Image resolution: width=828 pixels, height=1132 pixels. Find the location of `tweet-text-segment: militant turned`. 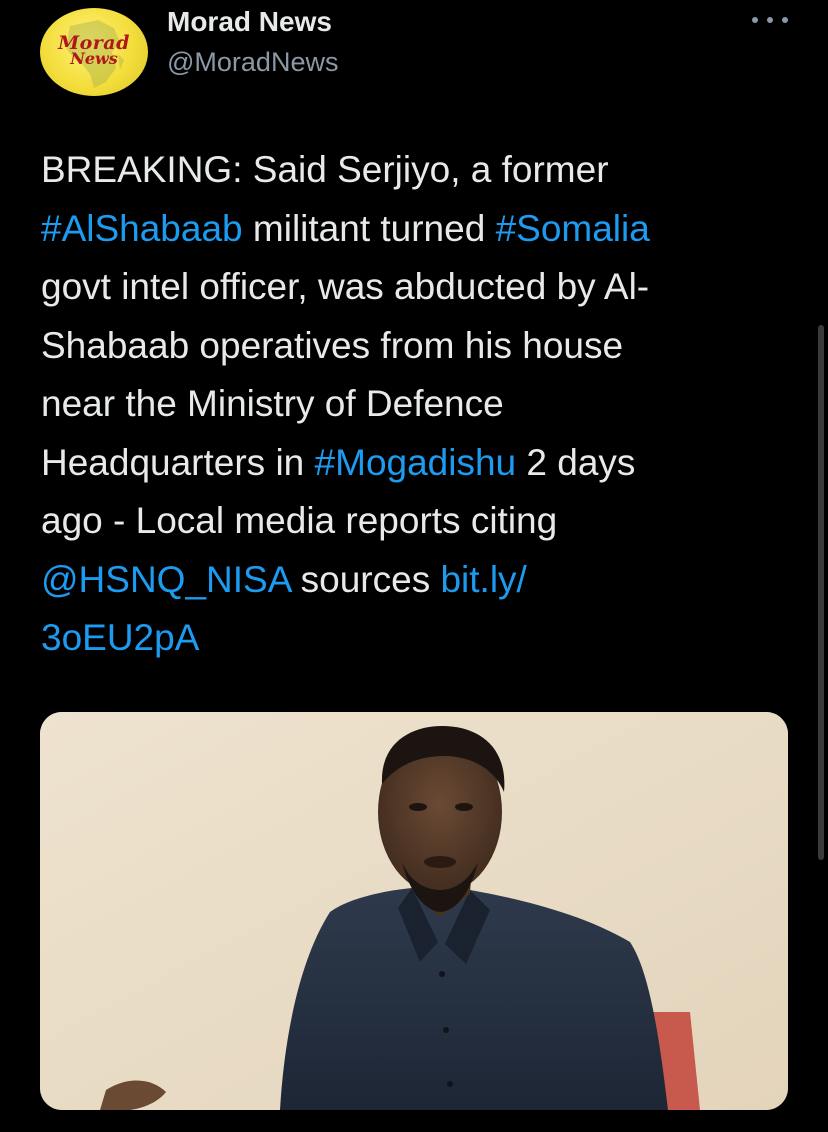

tweet-text-segment: militant turned is located at coordinates (369, 228).